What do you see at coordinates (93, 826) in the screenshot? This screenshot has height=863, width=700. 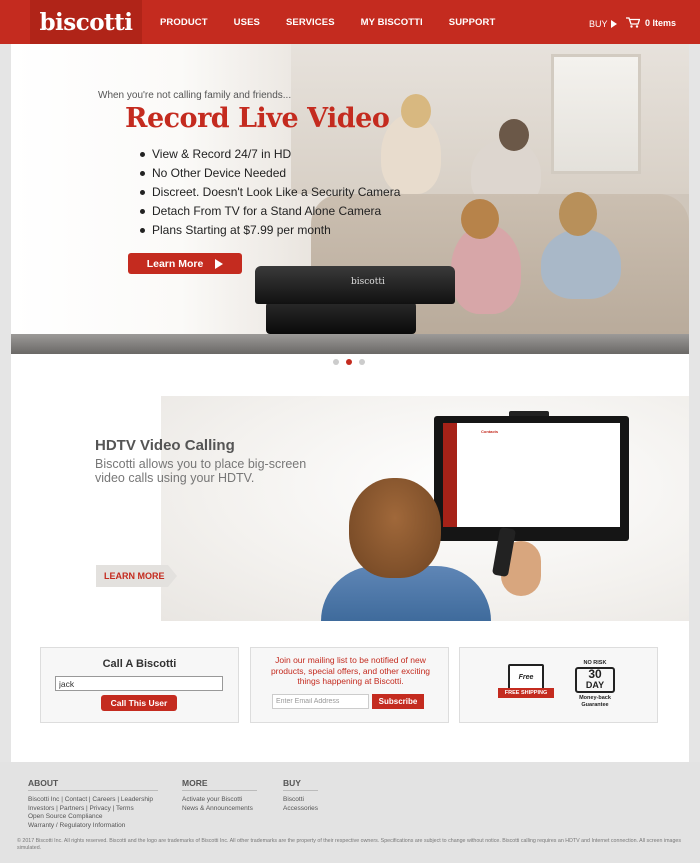 I see `footer-warranty-link: Warranty / Regulatory Information` at bounding box center [93, 826].